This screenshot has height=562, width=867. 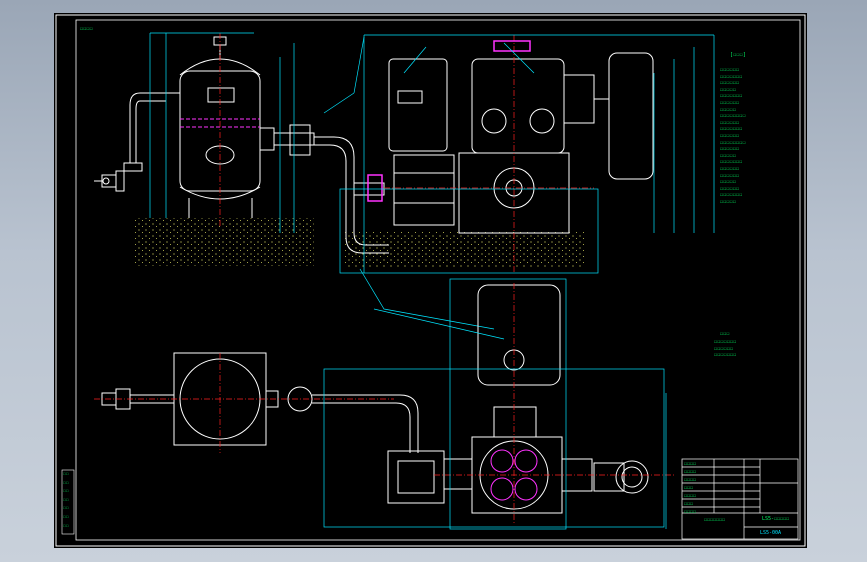 What do you see at coordinates (546, 399) in the screenshot?
I see `plan-view-pump` at bounding box center [546, 399].